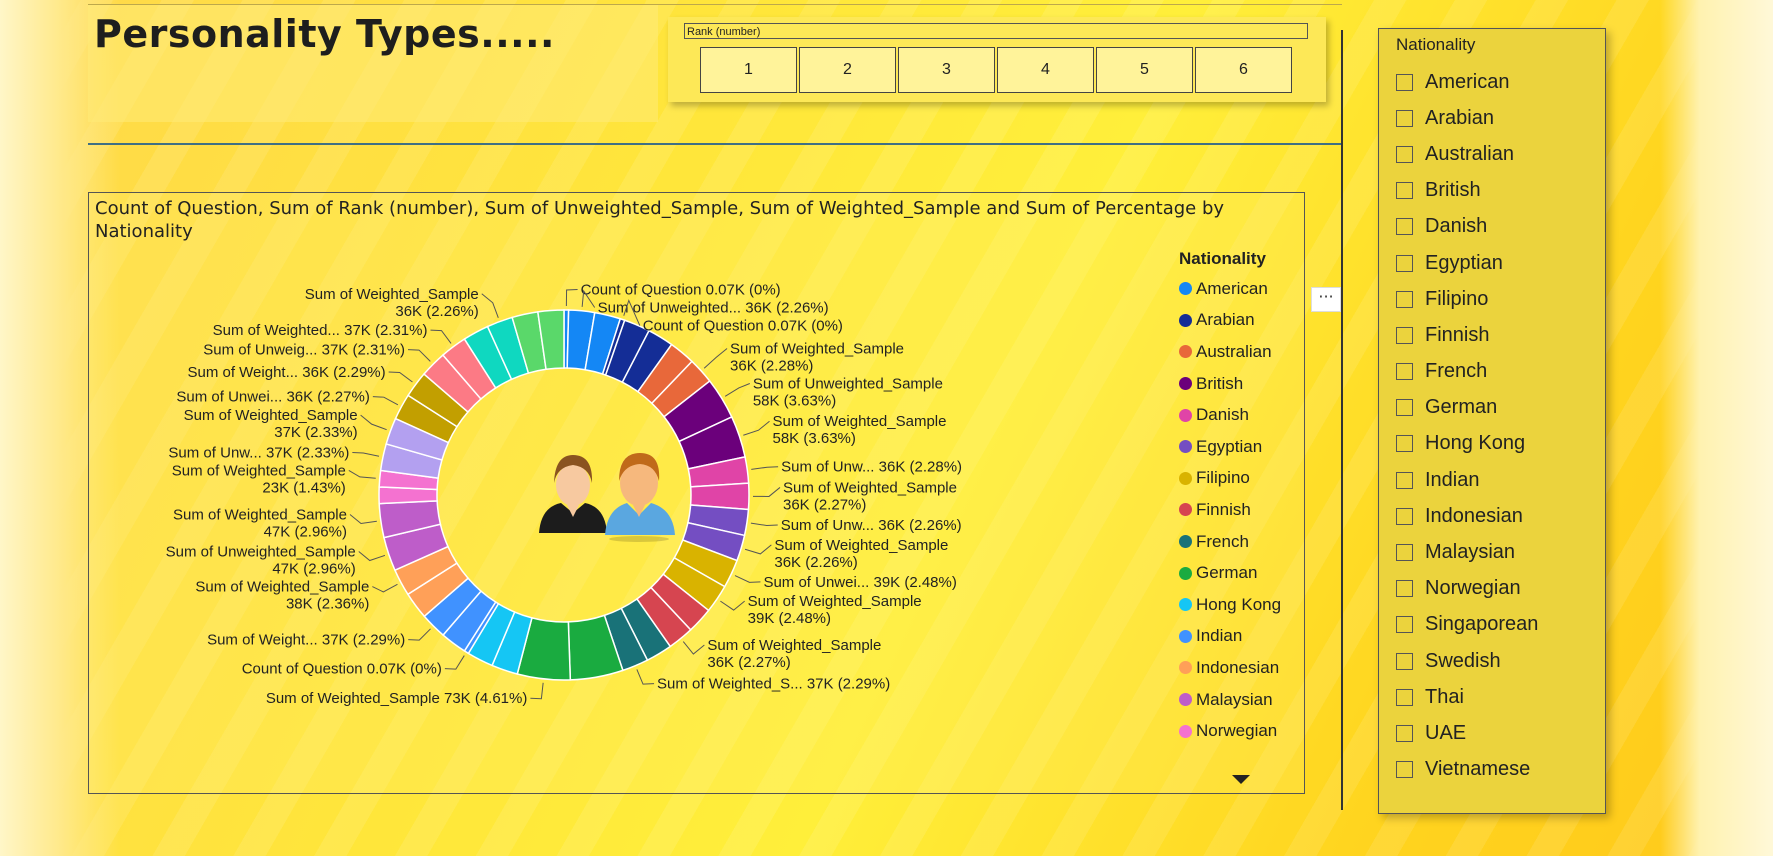  Describe the element at coordinates (1467, 82) in the screenshot. I see `nationality-option: American` at that location.